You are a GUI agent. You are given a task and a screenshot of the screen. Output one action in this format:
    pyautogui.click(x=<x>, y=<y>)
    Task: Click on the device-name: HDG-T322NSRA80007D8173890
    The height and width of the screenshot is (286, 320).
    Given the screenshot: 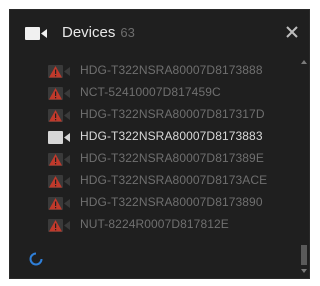 What is the action you would take?
    pyautogui.click(x=171, y=202)
    